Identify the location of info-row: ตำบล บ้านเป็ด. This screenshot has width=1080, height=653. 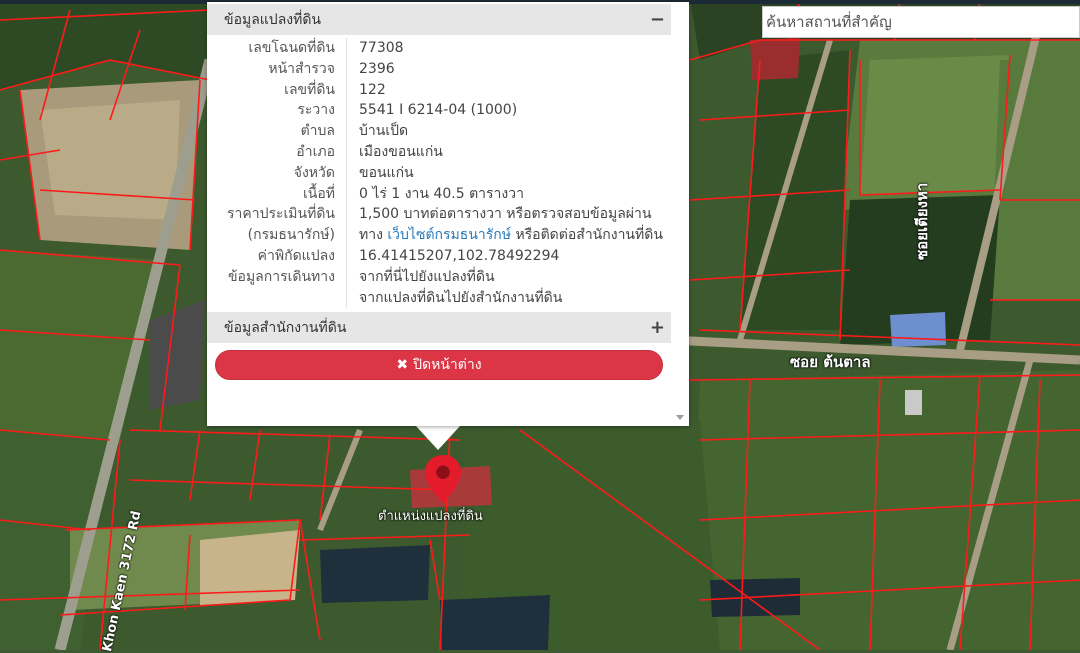
(439, 131).